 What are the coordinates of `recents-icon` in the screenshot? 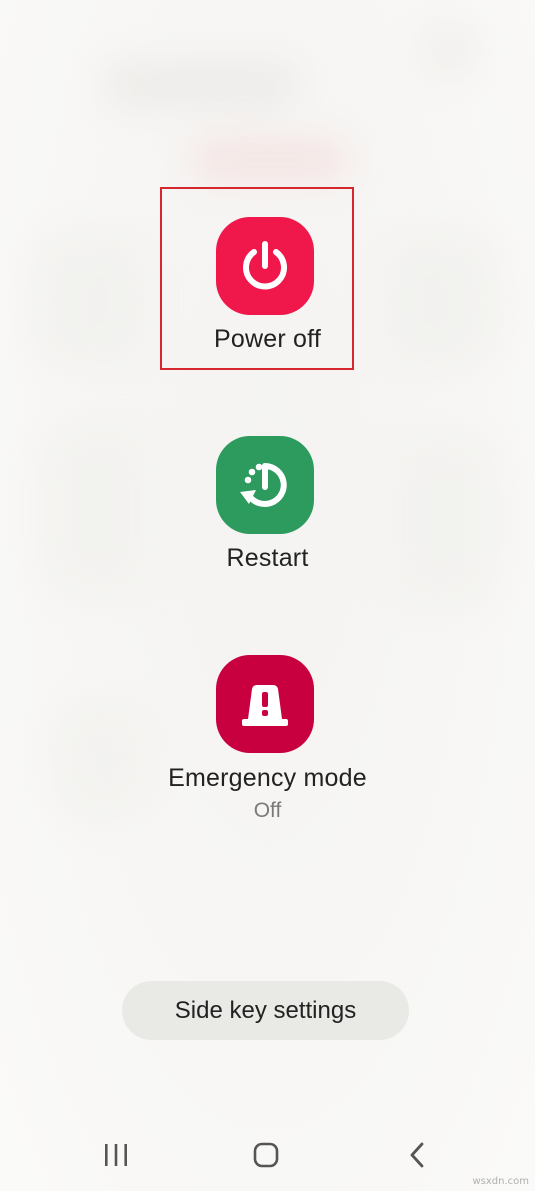 It's located at (116, 1155).